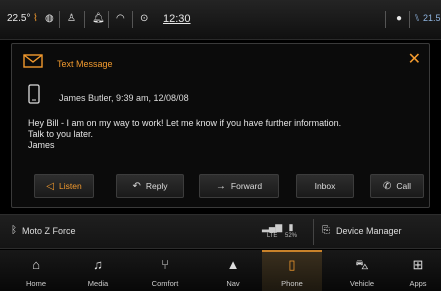 This screenshot has height=291, width=441. What do you see at coordinates (233, 264) in the screenshot?
I see `navigation-arrow-icon: ▲` at bounding box center [233, 264].